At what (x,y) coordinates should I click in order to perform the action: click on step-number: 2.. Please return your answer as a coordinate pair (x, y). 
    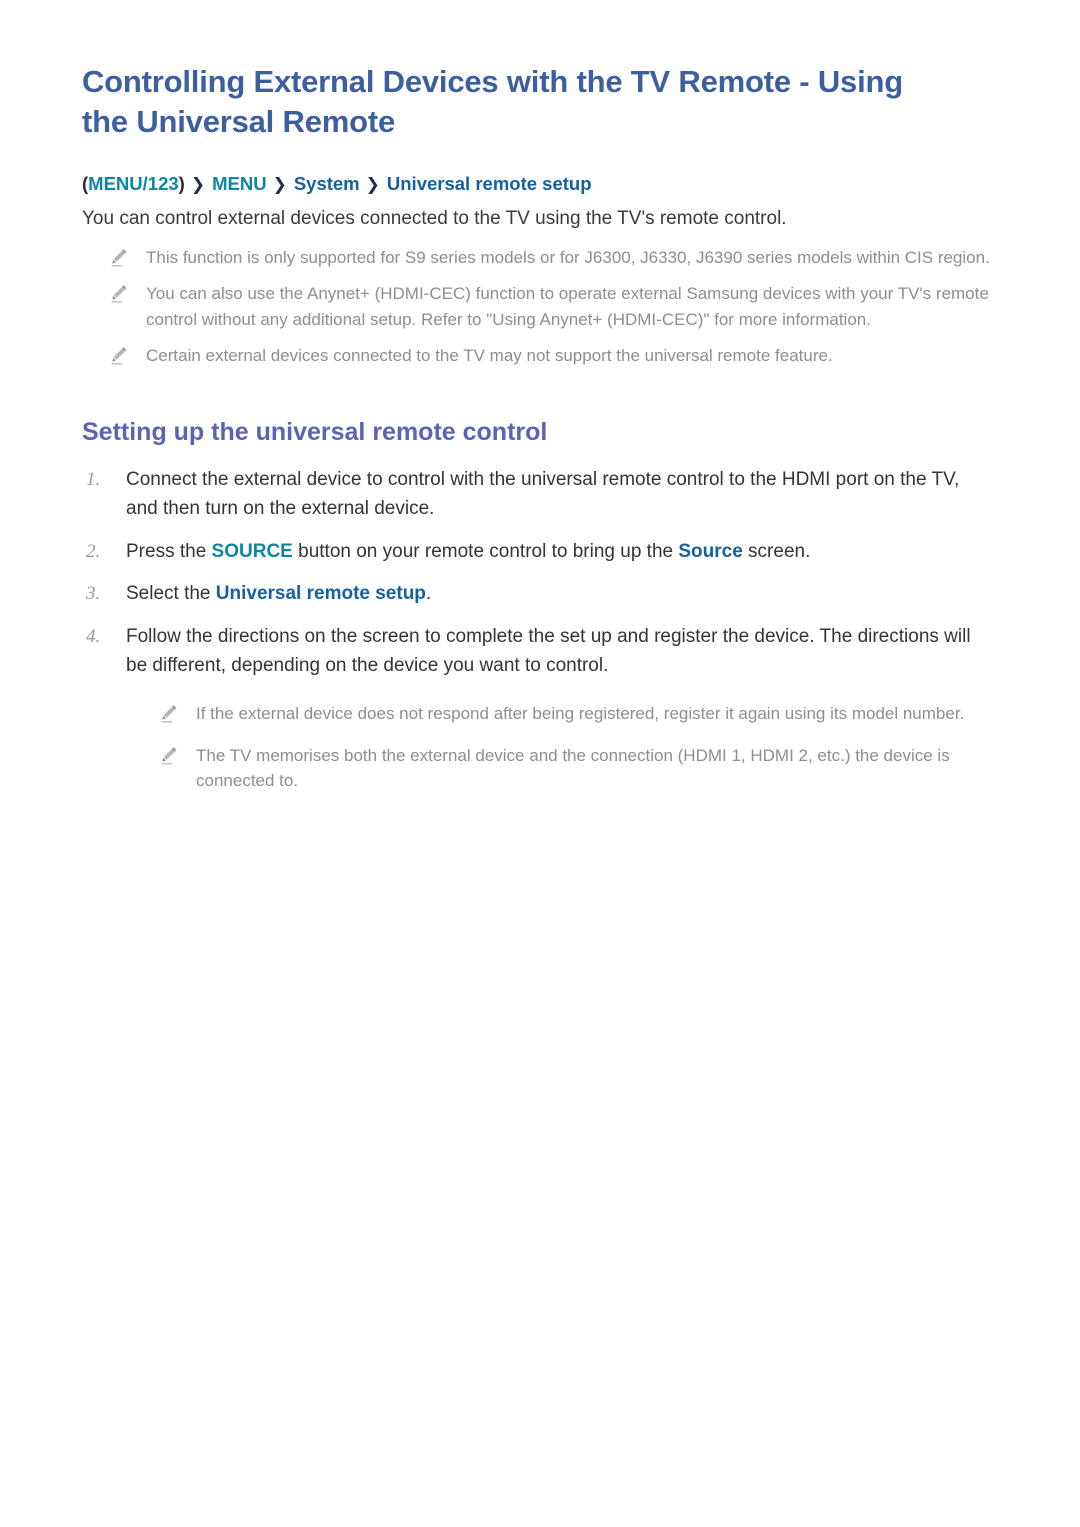
    Looking at the image, I should click on (93, 551).